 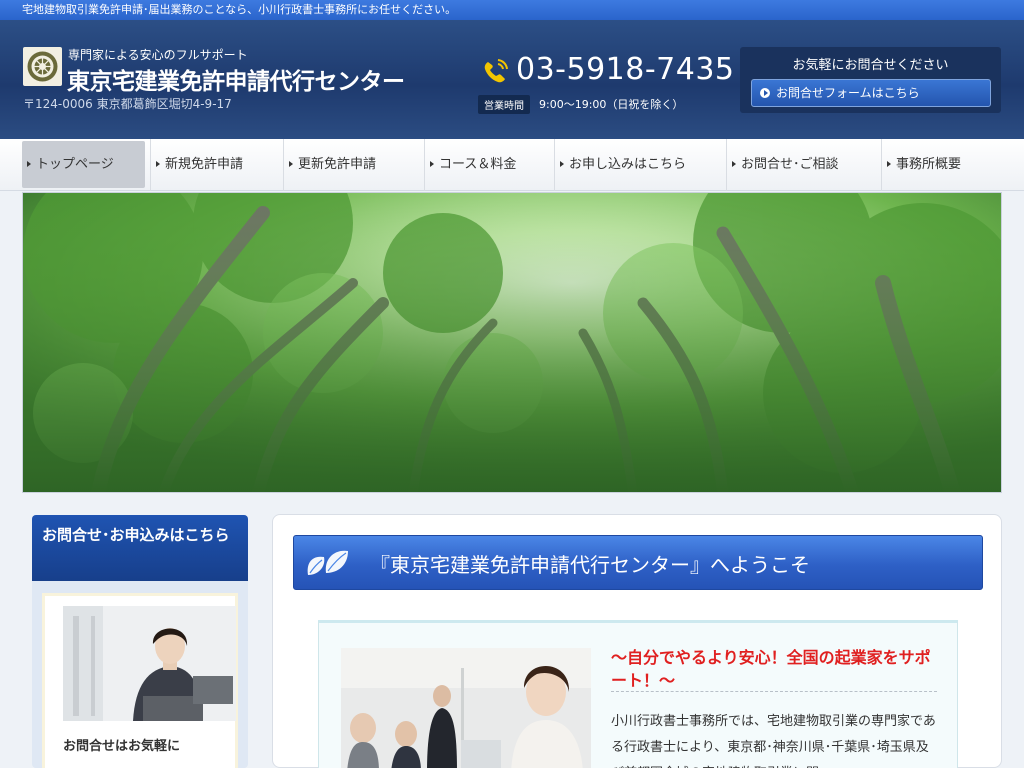 I want to click on nav-item-label: 事務所概要, so click(x=929, y=164).